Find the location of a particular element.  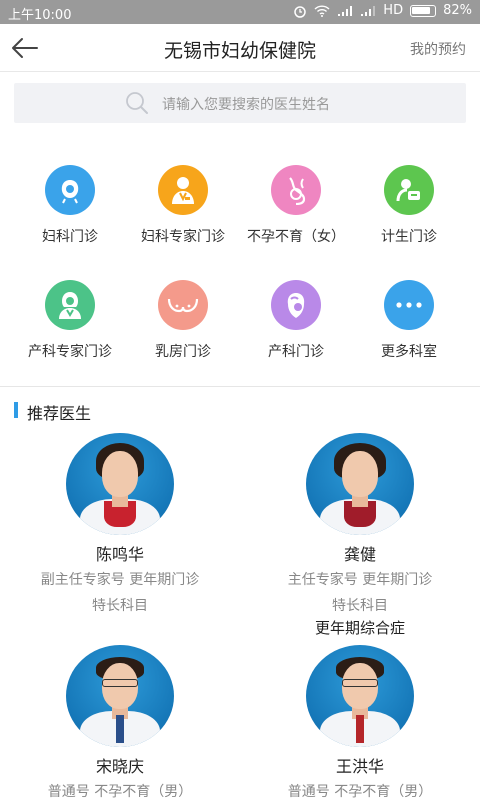

signal-icon is located at coordinates (345, 11).